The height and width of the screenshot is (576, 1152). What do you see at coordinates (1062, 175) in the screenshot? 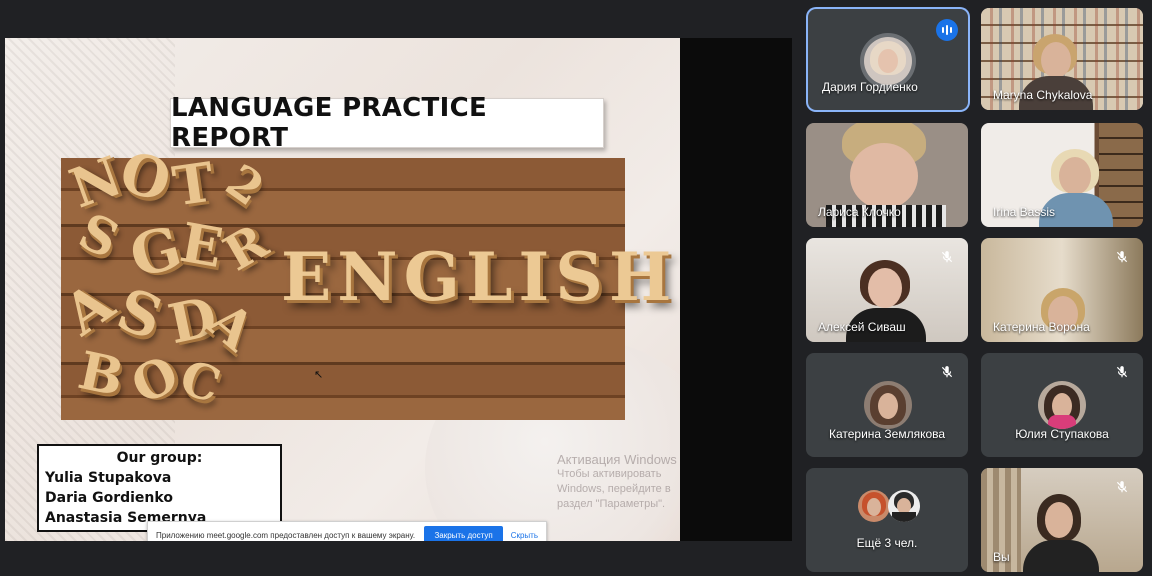
I see `participant-tile: Irina Bassis` at bounding box center [1062, 175].